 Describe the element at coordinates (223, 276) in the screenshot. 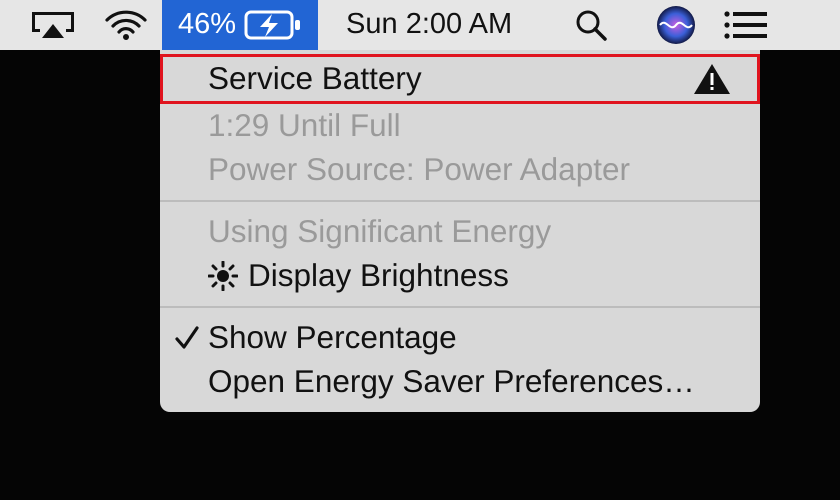

I see `sun-icon` at that location.